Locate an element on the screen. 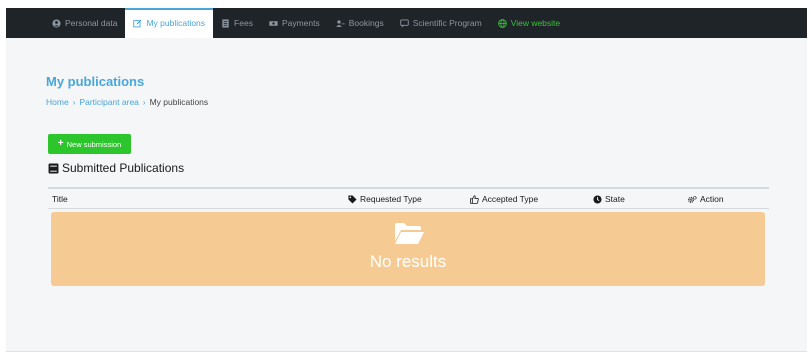  receipt-icon is located at coordinates (225, 23).